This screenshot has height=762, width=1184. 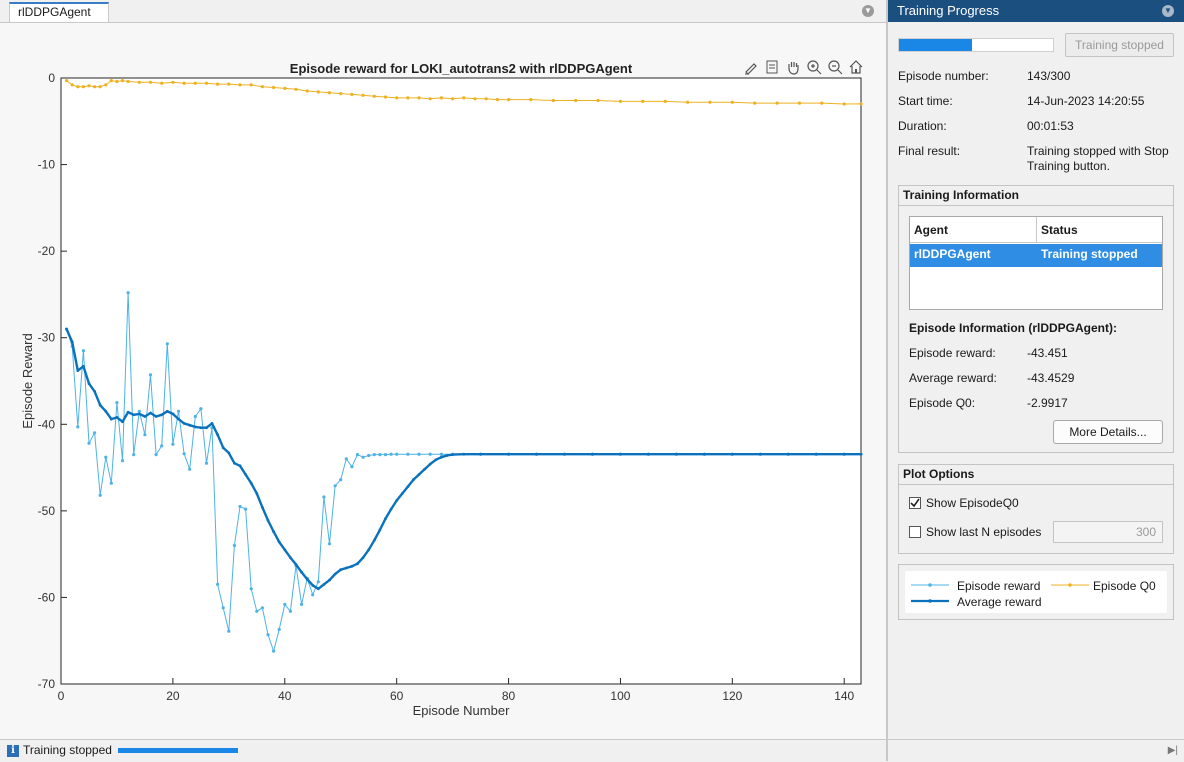 I want to click on pan-icon, so click(x=793, y=67).